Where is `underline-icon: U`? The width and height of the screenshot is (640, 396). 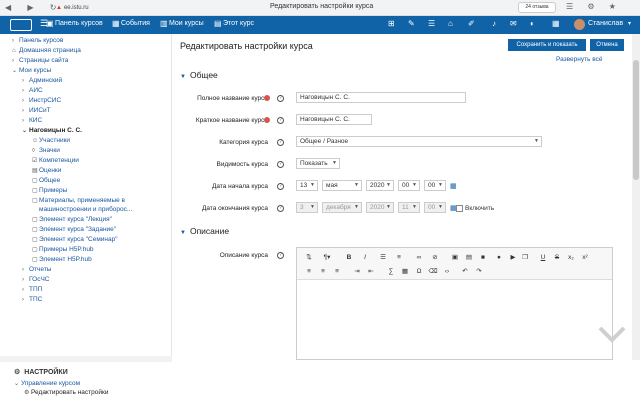
underline-icon: U is located at coordinates (543, 258).